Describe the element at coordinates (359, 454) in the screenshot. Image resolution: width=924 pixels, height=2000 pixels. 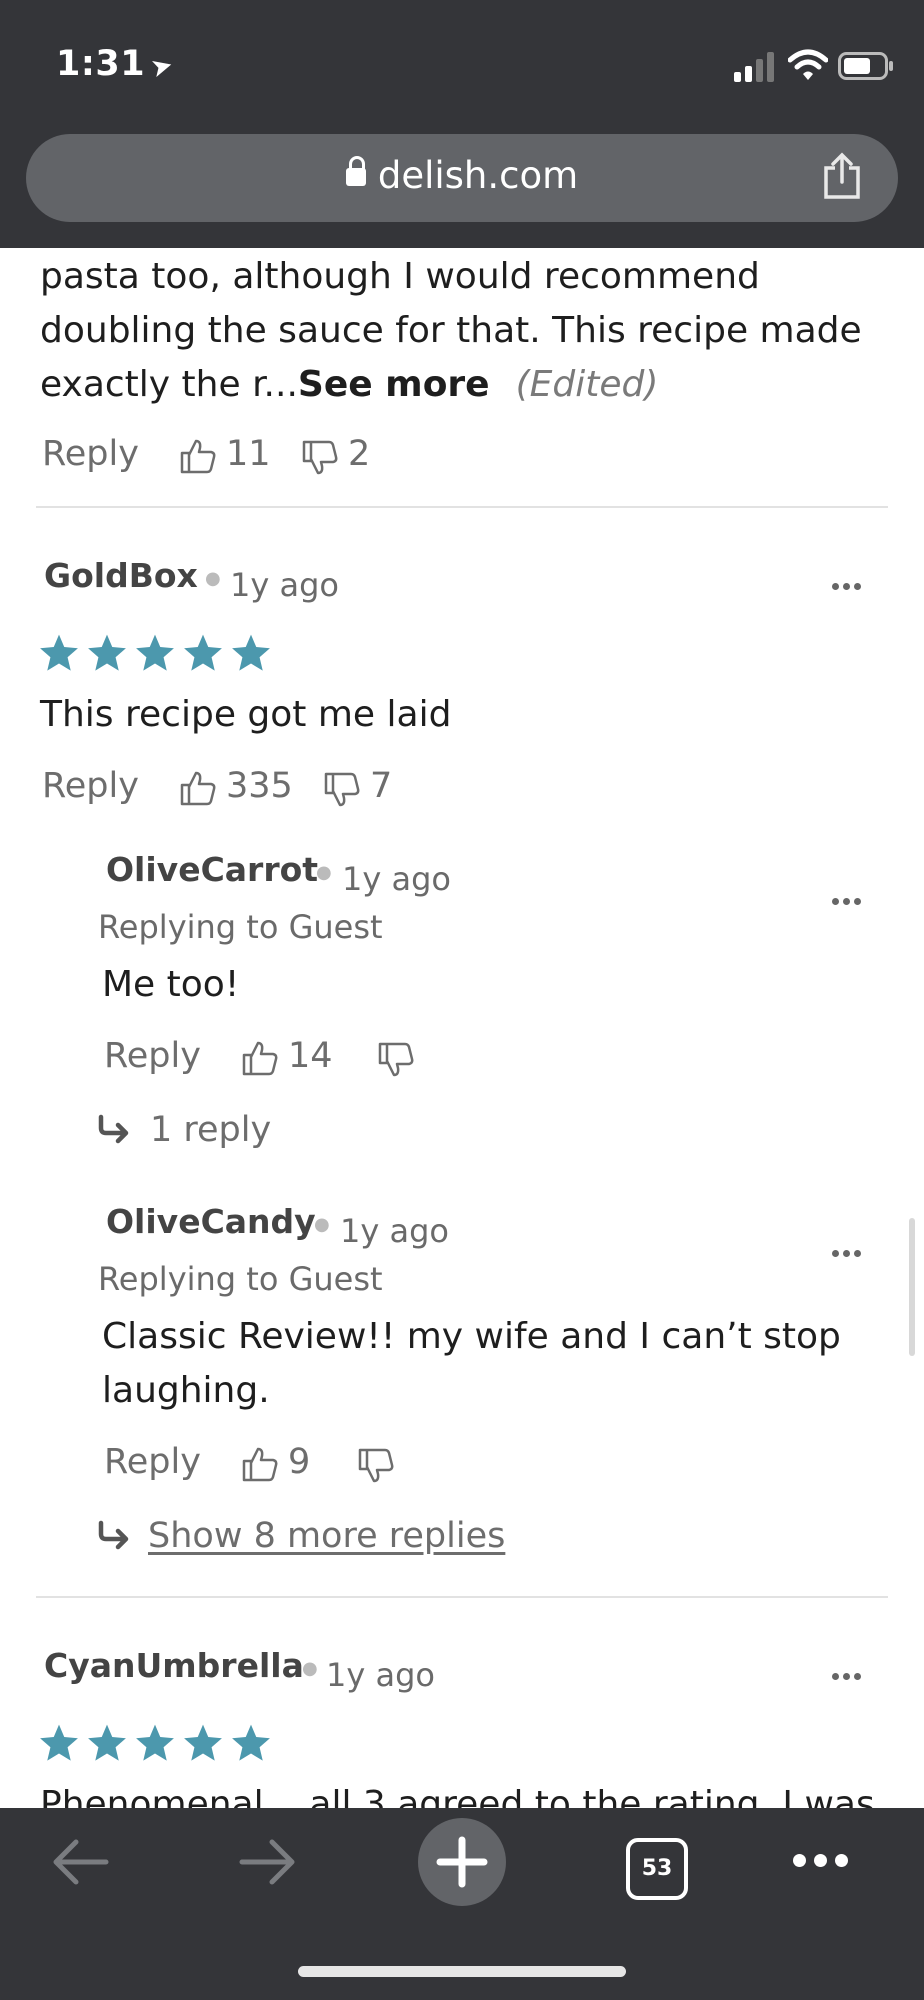
I see `dislike-count: 2` at that location.